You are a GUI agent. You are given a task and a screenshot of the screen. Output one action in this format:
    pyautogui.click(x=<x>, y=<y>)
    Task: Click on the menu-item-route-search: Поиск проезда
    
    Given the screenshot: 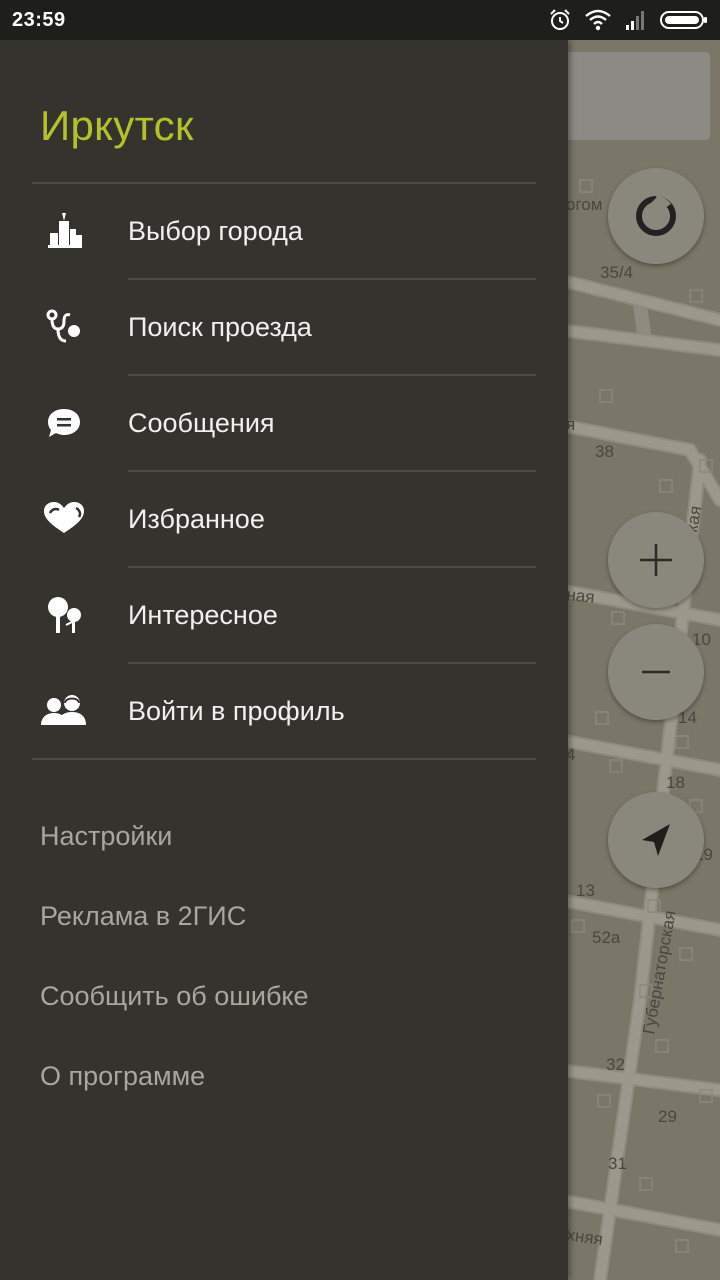 What is the action you would take?
    pyautogui.click(x=284, y=327)
    